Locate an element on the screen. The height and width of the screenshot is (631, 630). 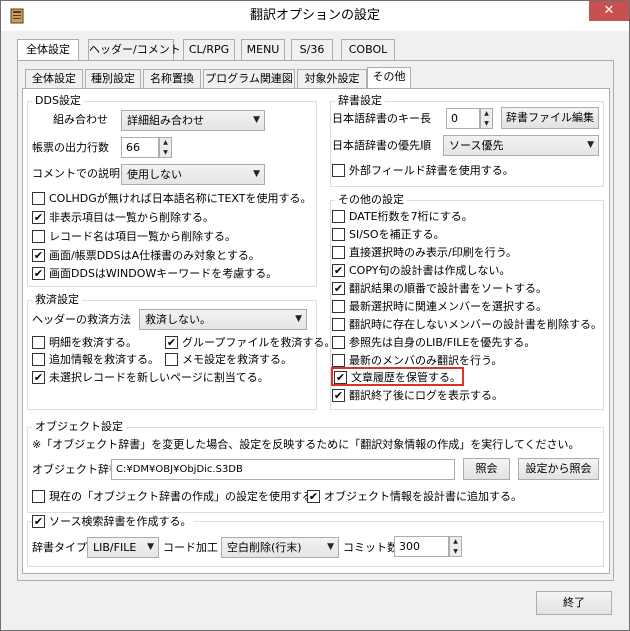
window-title: 翻訳オプションの設定 is located at coordinates (314, 15).